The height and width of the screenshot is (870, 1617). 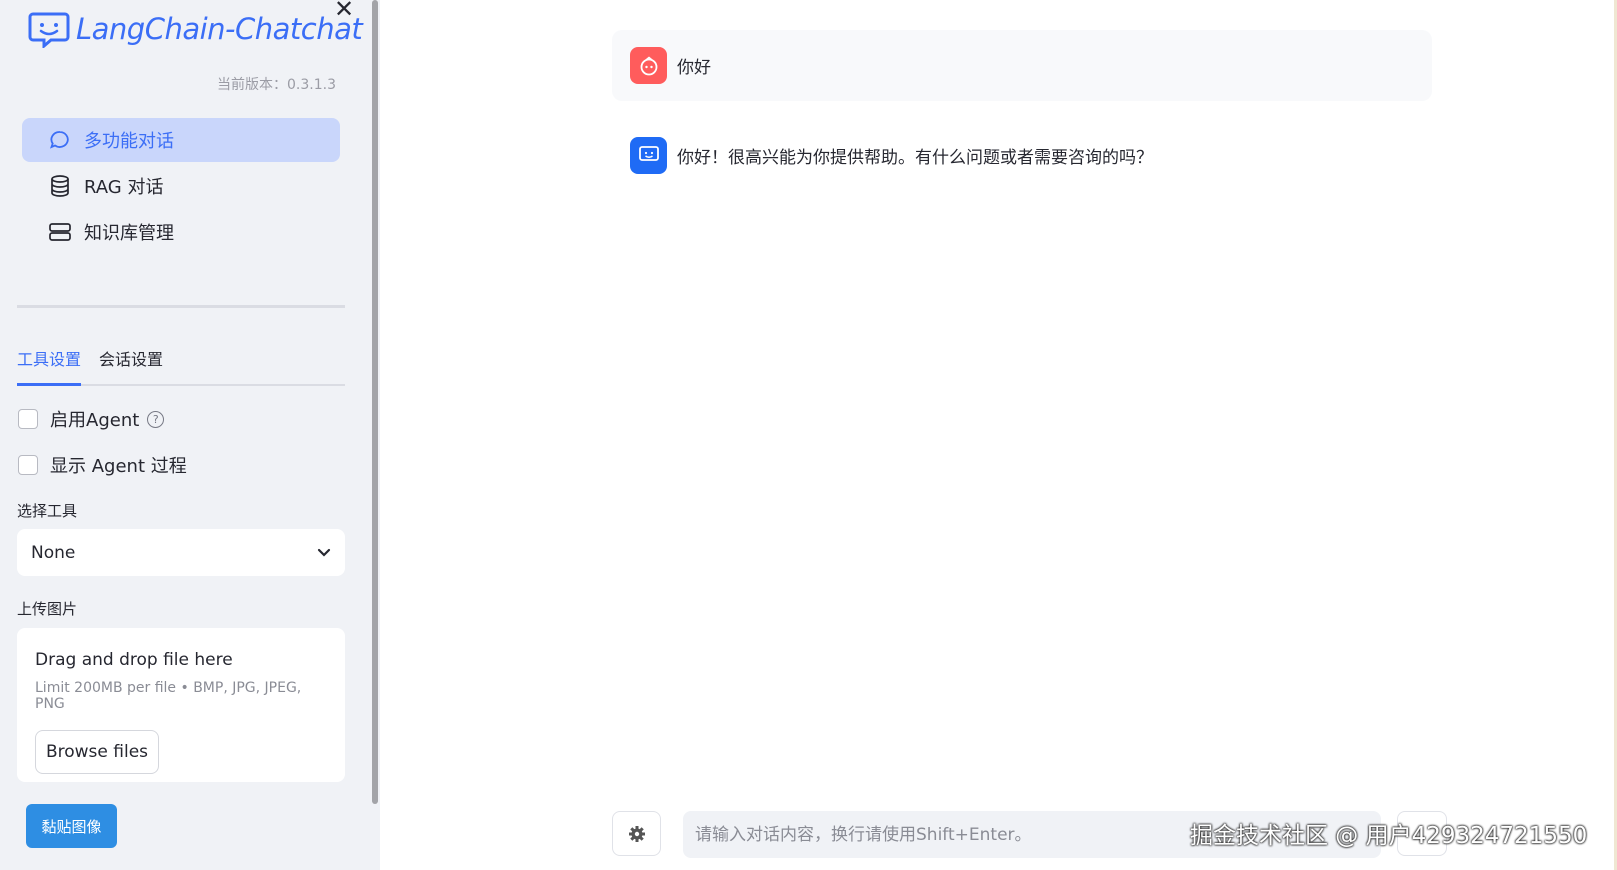 What do you see at coordinates (324, 552) in the screenshot?
I see `chevron-down-icon` at bounding box center [324, 552].